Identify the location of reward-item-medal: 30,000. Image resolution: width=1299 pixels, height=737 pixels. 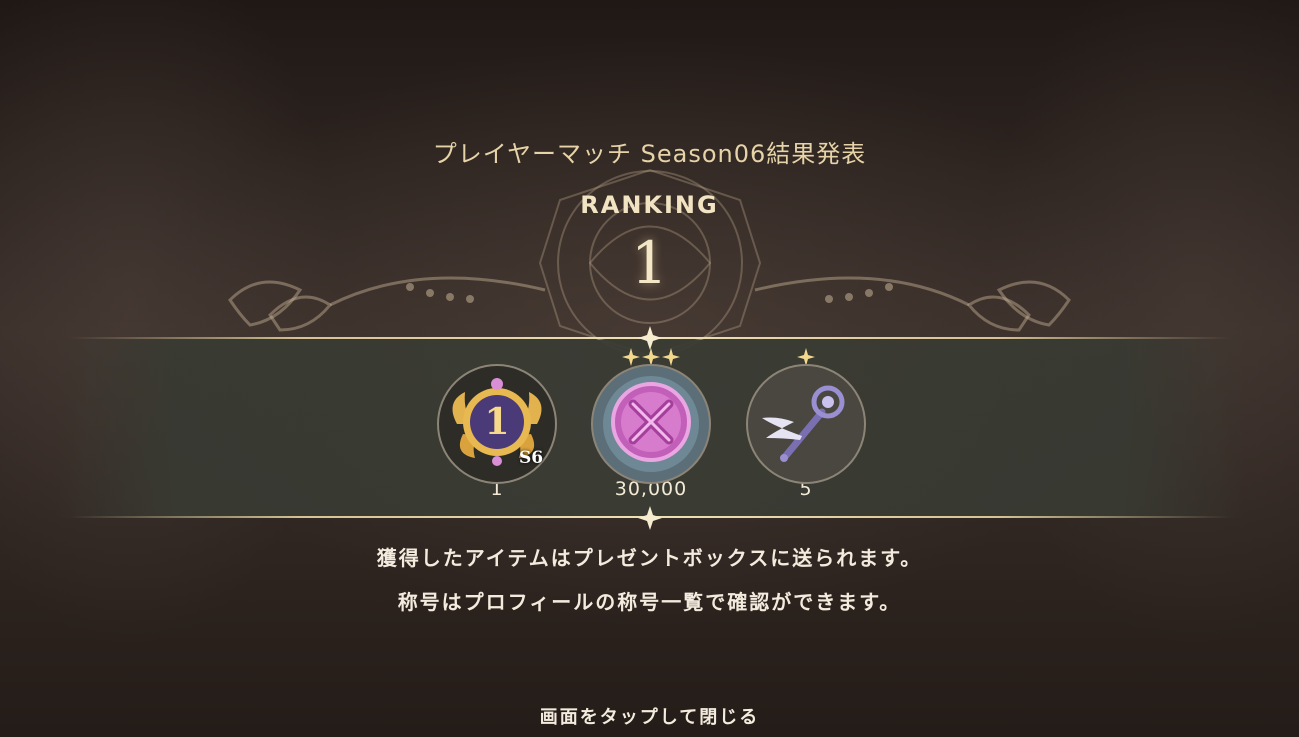
(651, 424).